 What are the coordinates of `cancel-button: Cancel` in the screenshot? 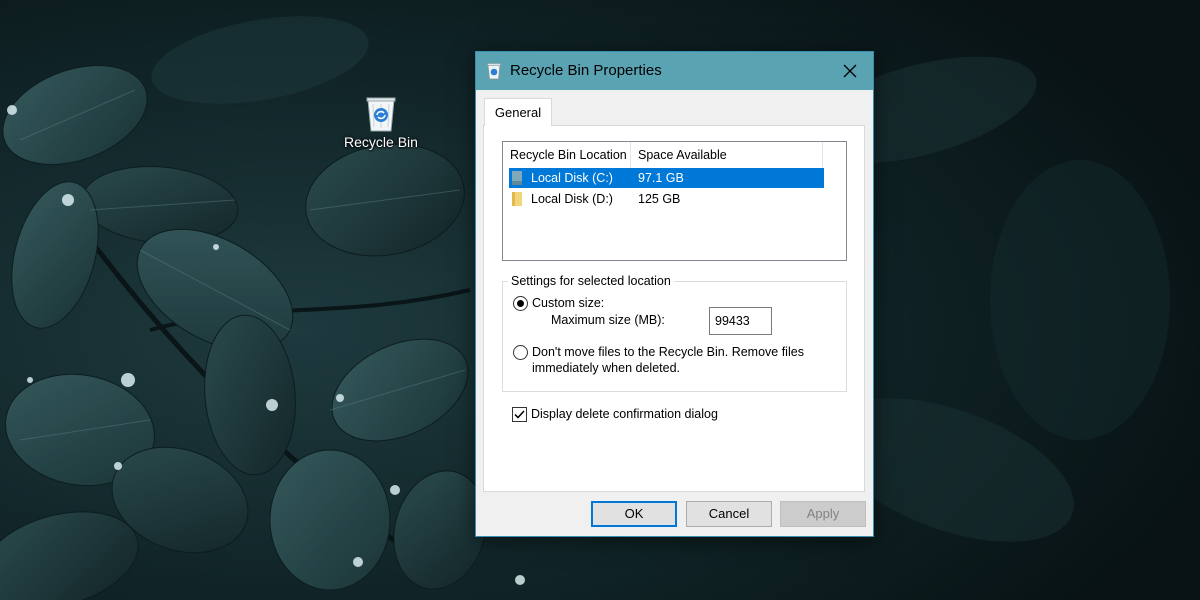 It's located at (729, 514).